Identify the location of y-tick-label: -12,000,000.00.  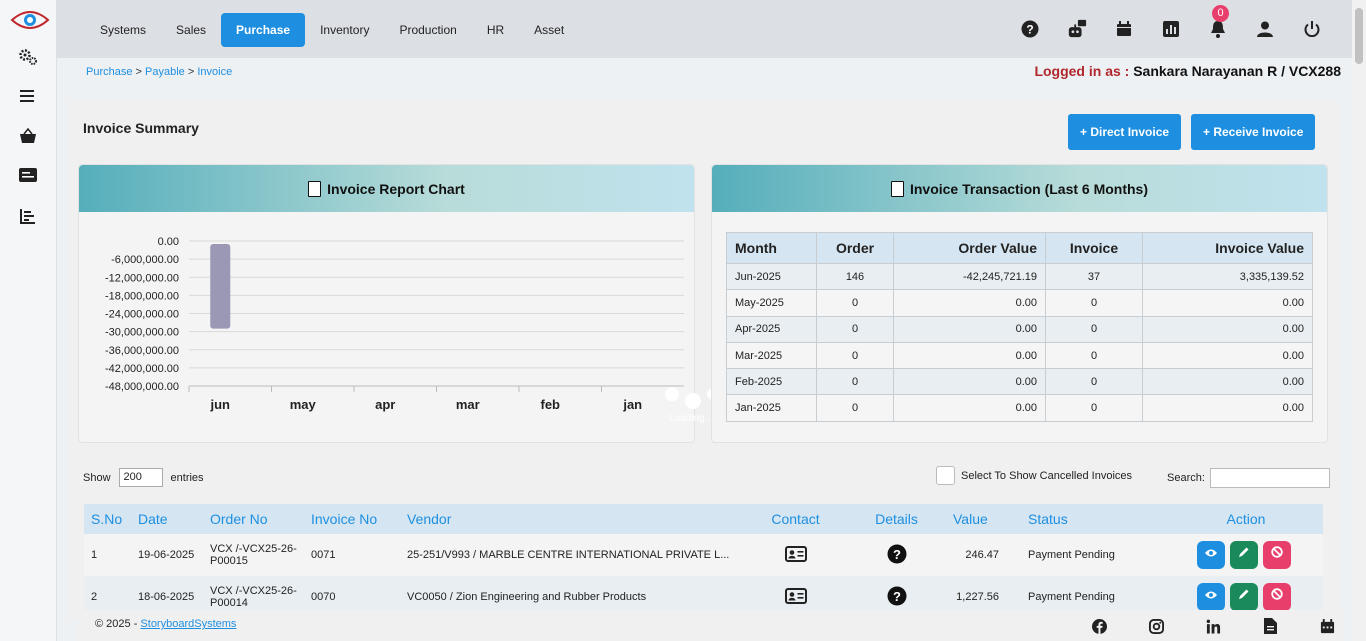
(142, 278).